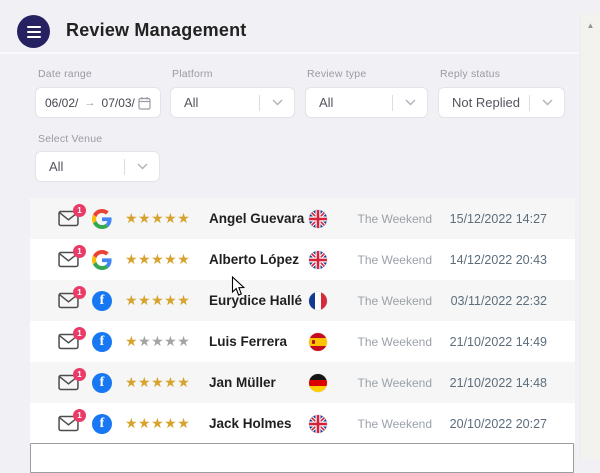 The image size is (600, 473). I want to click on reply-status-select: Not Replied, so click(501, 102).